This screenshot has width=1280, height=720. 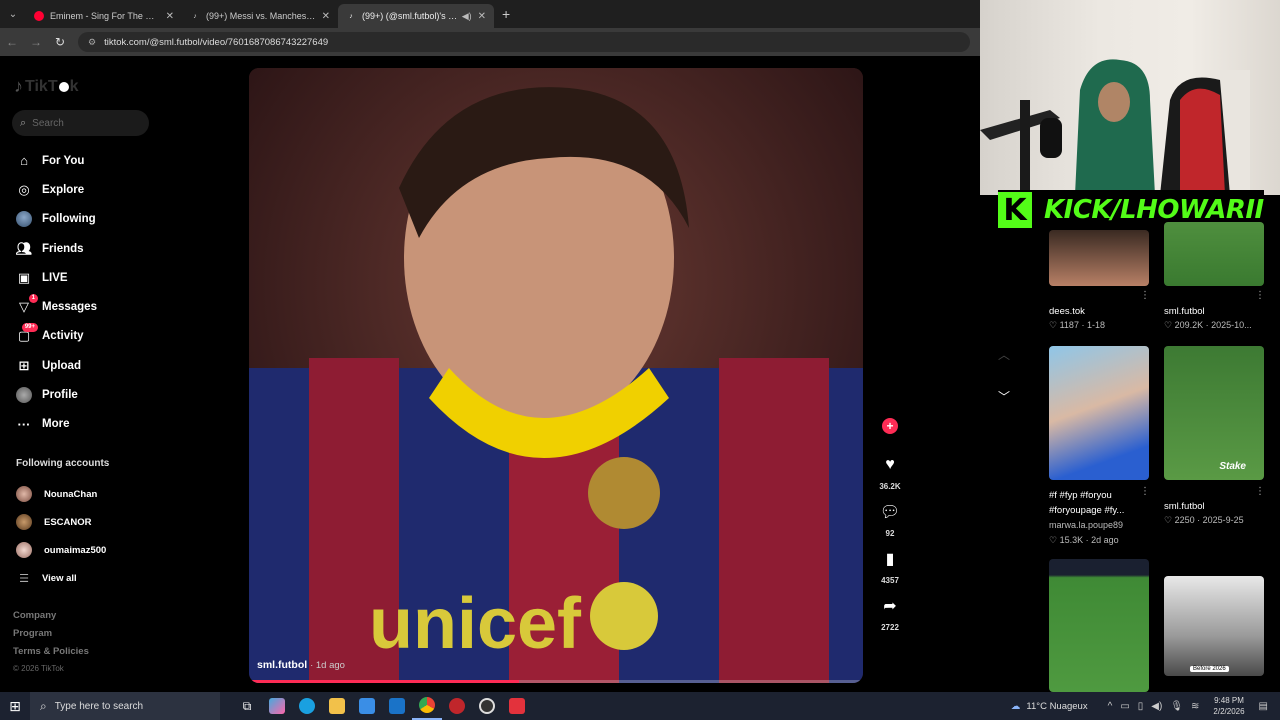 What do you see at coordinates (63, 189) in the screenshot?
I see `nav-label: Explore` at bounding box center [63, 189].